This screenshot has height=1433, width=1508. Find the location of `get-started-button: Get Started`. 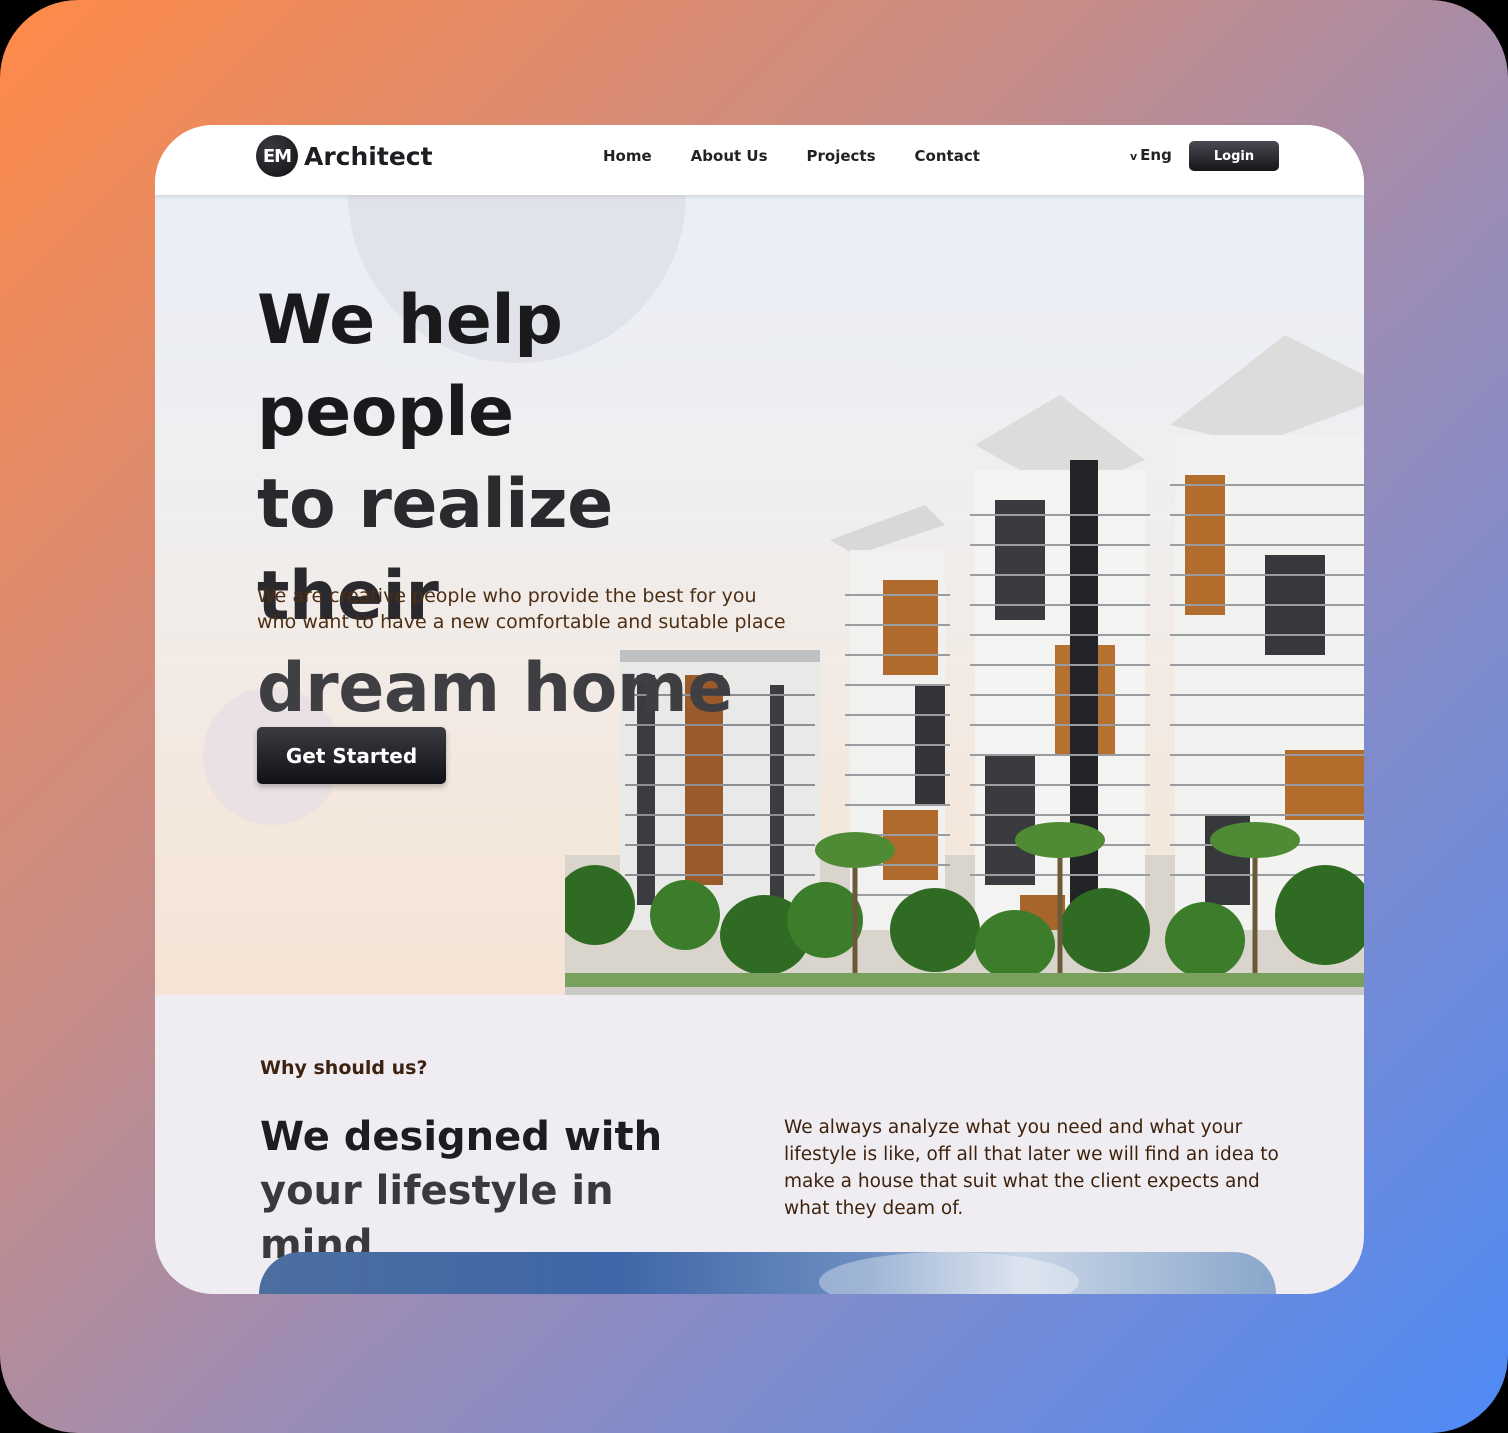

get-started-button: Get Started is located at coordinates (351, 755).